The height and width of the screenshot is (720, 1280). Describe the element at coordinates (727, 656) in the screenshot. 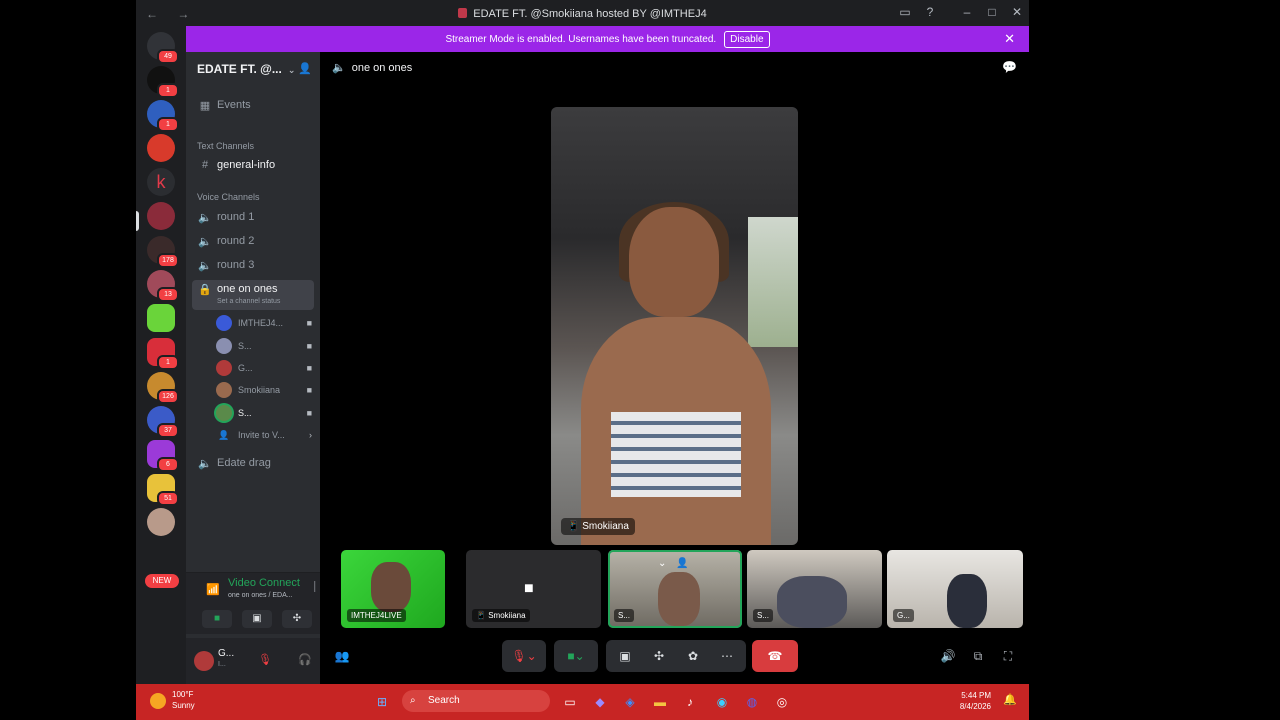

I see `more-icon: ⋯` at that location.